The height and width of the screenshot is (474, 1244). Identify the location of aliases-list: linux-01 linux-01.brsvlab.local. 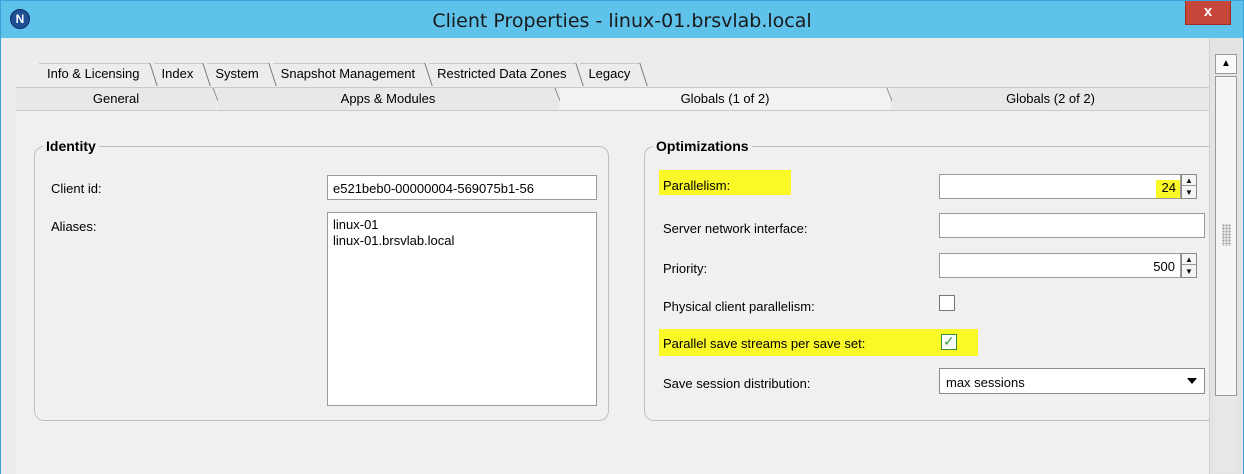
(462, 309).